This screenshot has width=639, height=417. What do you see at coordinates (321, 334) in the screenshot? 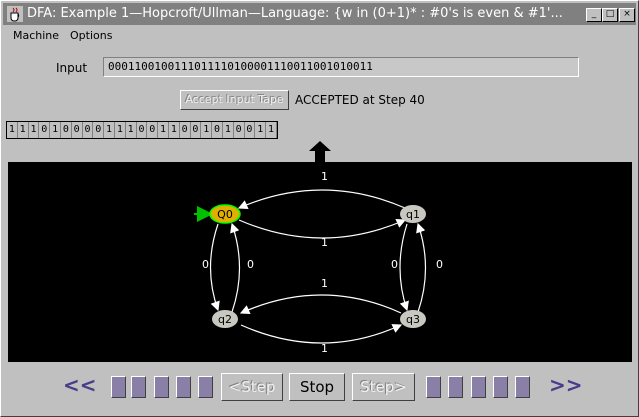
I see `edge-q2-q3` at bounding box center [321, 334].